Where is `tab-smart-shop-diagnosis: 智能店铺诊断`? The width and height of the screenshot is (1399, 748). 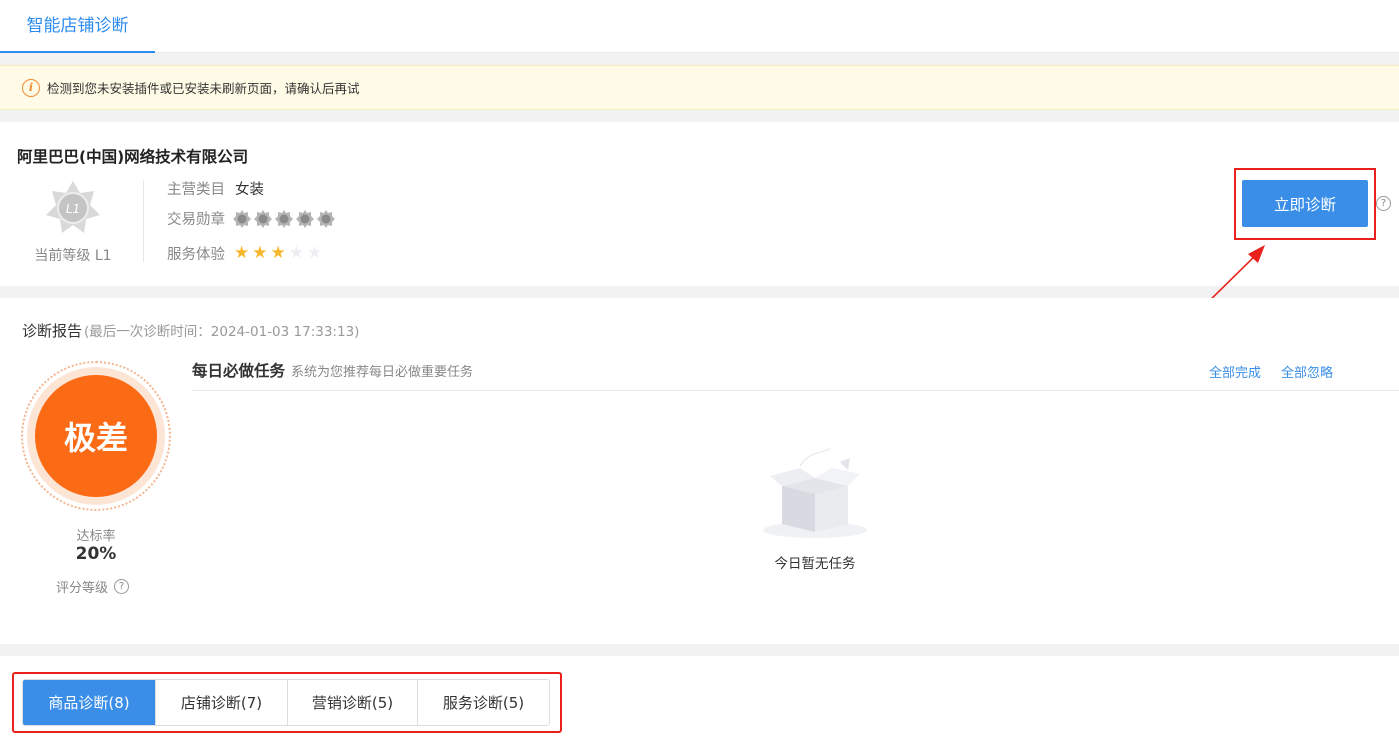
tab-smart-shop-diagnosis: 智能店铺诊断 is located at coordinates (77, 26).